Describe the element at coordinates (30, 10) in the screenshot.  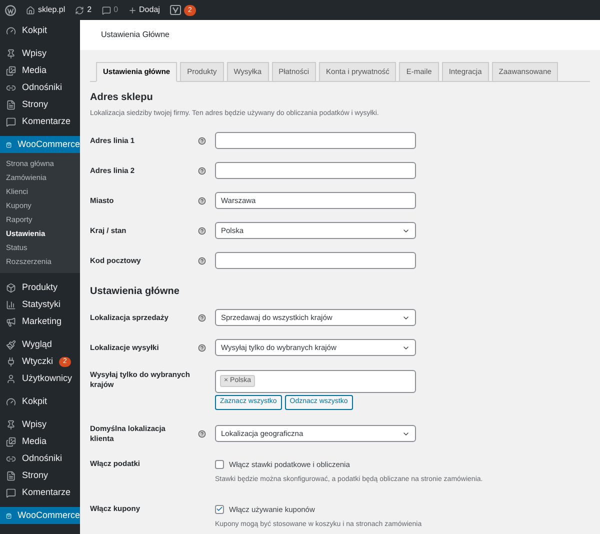
I see `home-icon` at that location.